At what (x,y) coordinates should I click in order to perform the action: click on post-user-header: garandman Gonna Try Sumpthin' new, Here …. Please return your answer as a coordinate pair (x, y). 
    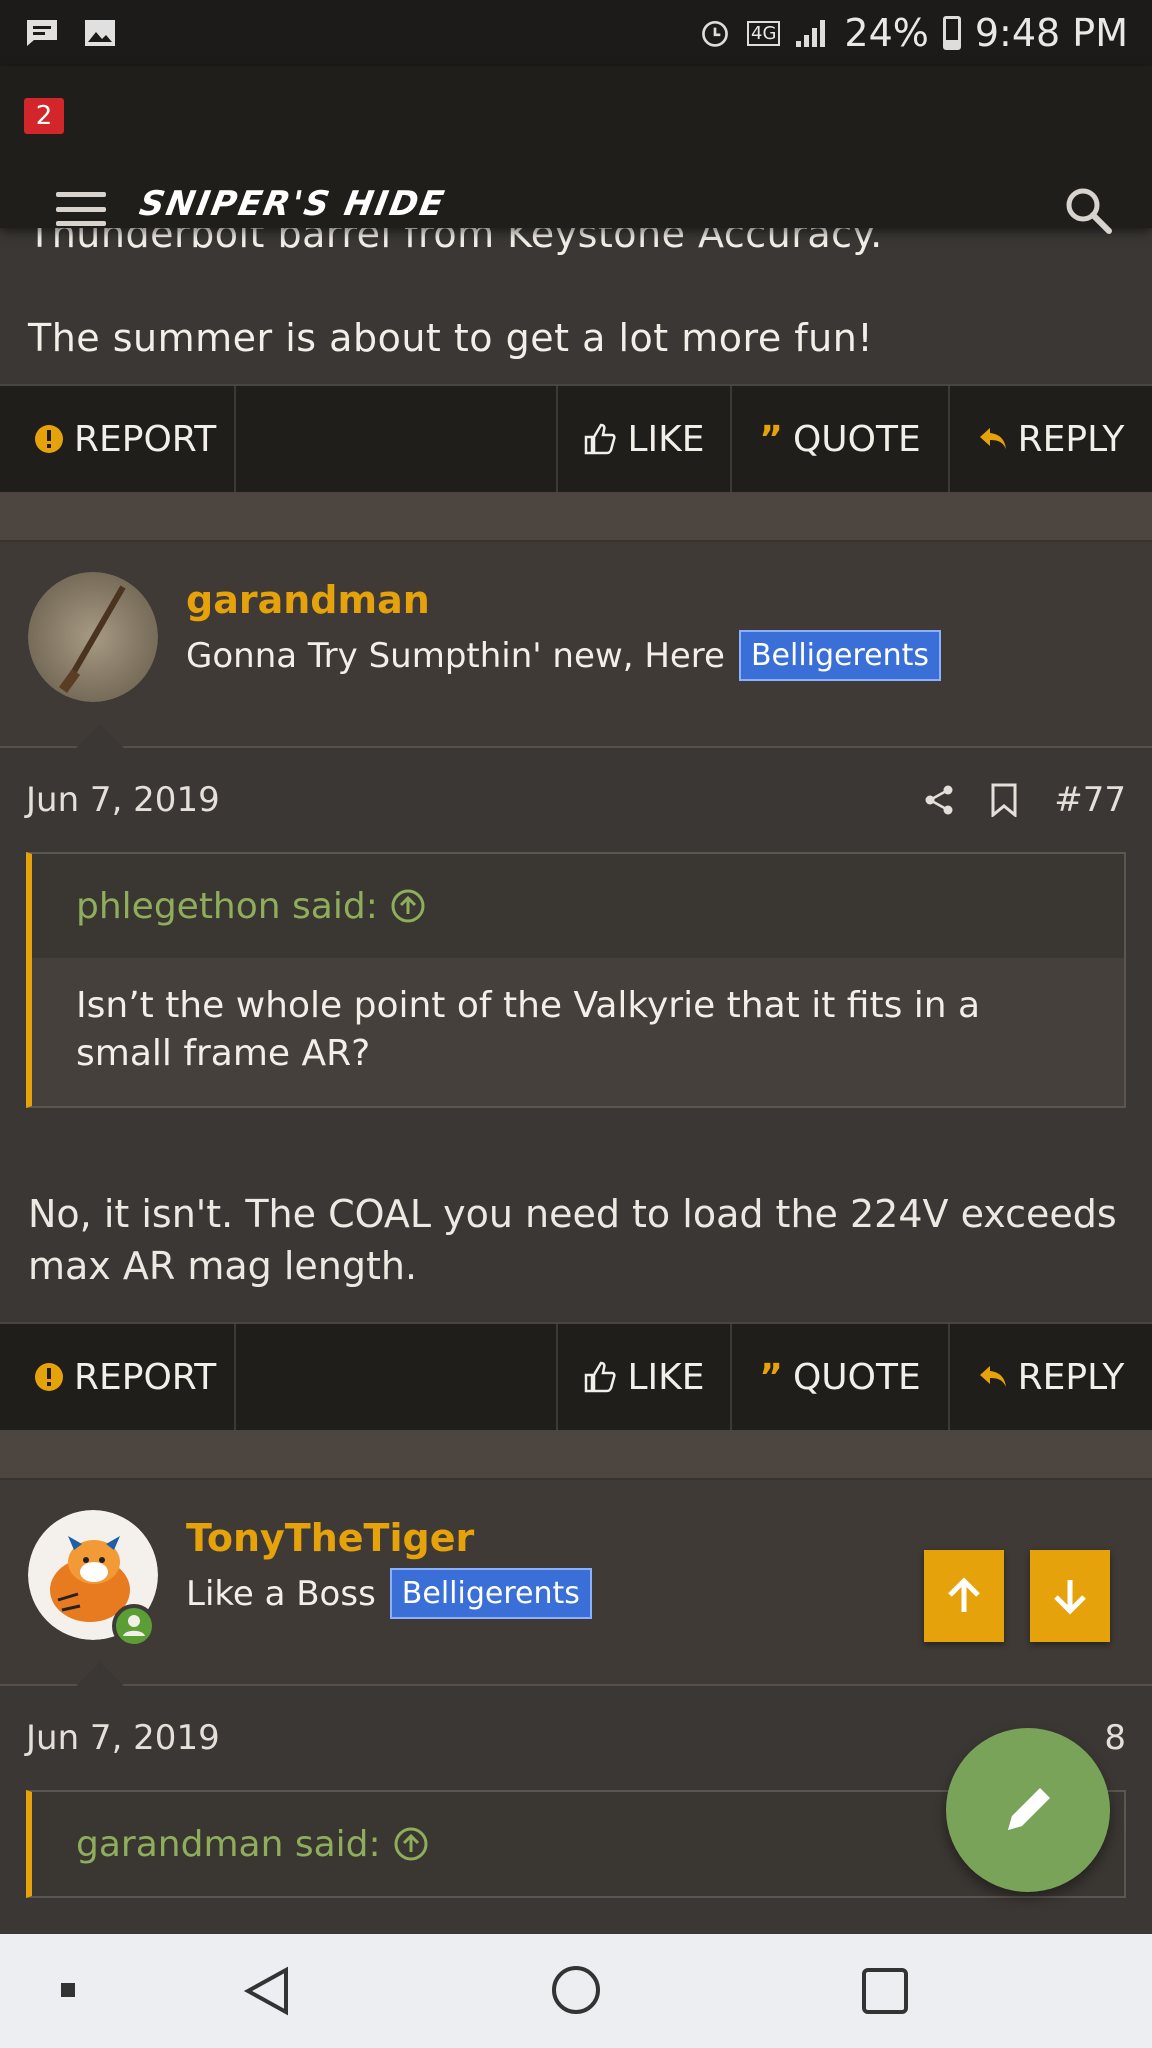
    Looking at the image, I should click on (576, 645).